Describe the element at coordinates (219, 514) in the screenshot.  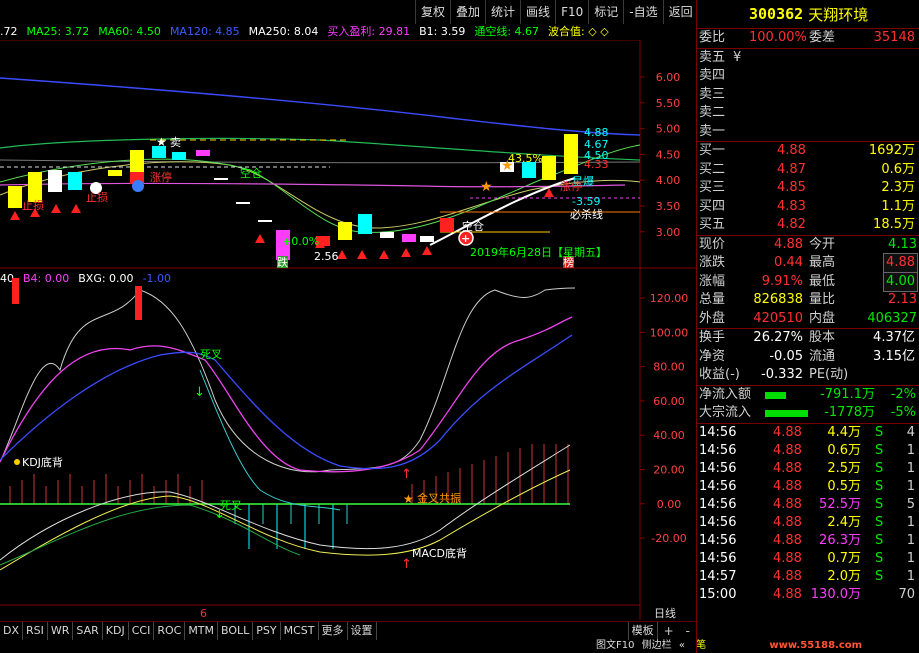
I see `down-arrow-icon: ↓` at that location.